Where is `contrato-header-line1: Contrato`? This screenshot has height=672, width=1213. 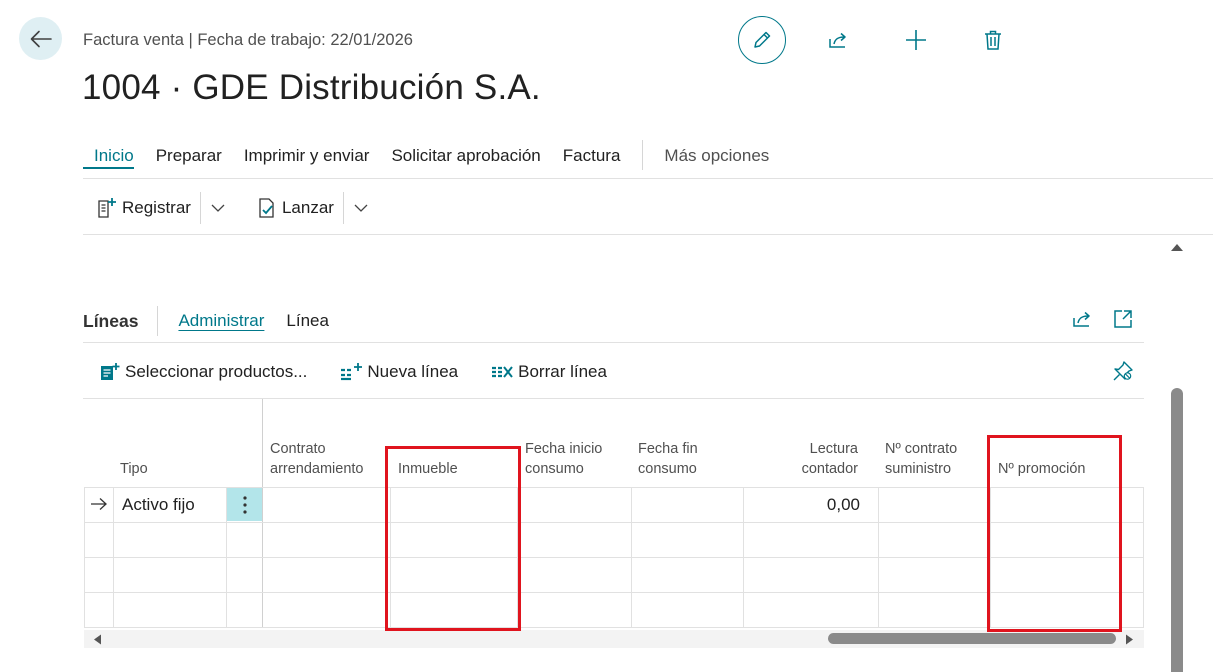
contrato-header-line1: Contrato is located at coordinates (298, 449).